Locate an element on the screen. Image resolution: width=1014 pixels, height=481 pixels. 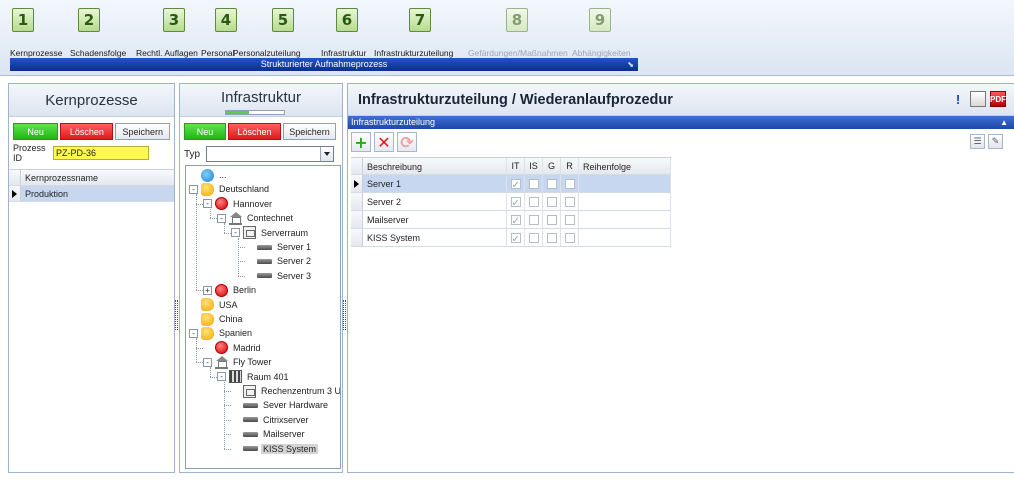
beschreibung-cell: Server 2 is located at coordinates (435, 201).